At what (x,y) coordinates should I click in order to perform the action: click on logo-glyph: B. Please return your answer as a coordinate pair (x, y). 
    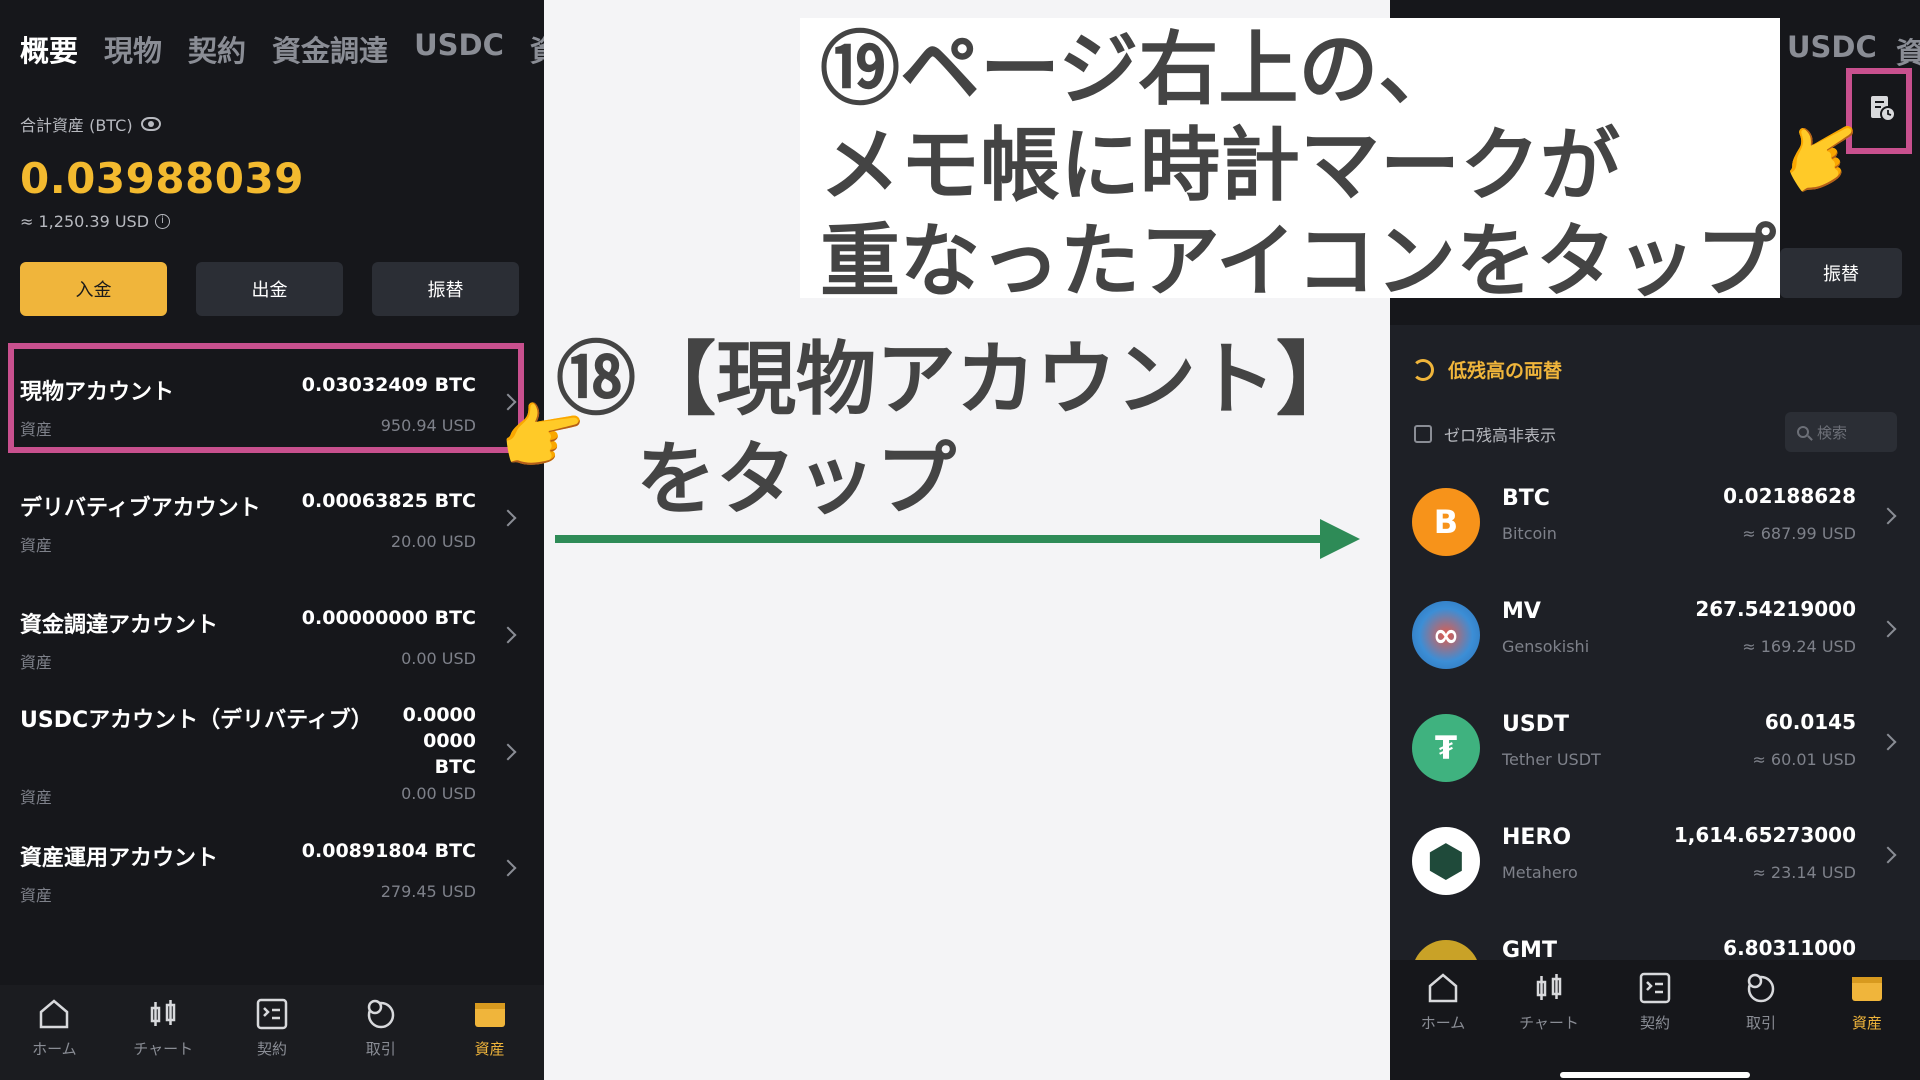
    Looking at the image, I should click on (1446, 522).